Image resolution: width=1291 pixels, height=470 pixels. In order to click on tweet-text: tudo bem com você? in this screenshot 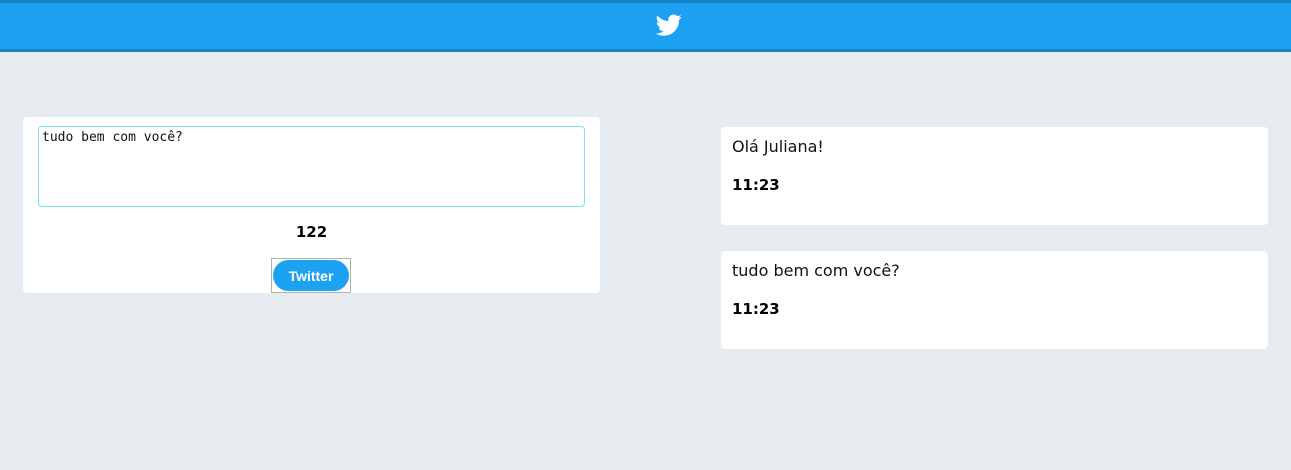, I will do `click(816, 270)`.